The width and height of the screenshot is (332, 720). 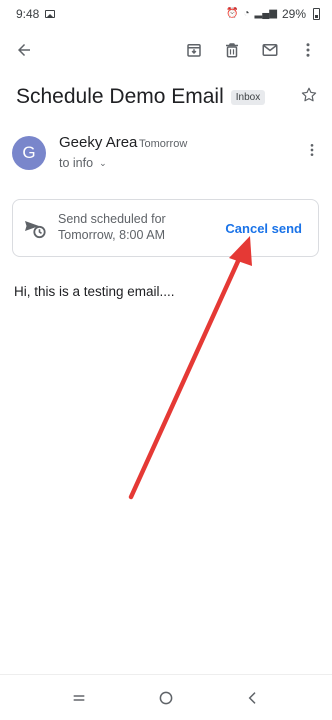 What do you see at coordinates (35, 230) in the screenshot?
I see `scheduled-send-icon` at bounding box center [35, 230].